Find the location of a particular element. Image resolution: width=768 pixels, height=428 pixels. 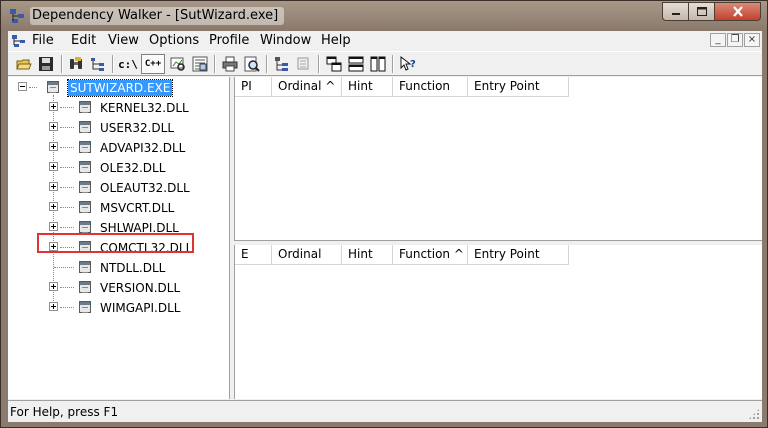

path-label: c:\ is located at coordinates (128, 64).